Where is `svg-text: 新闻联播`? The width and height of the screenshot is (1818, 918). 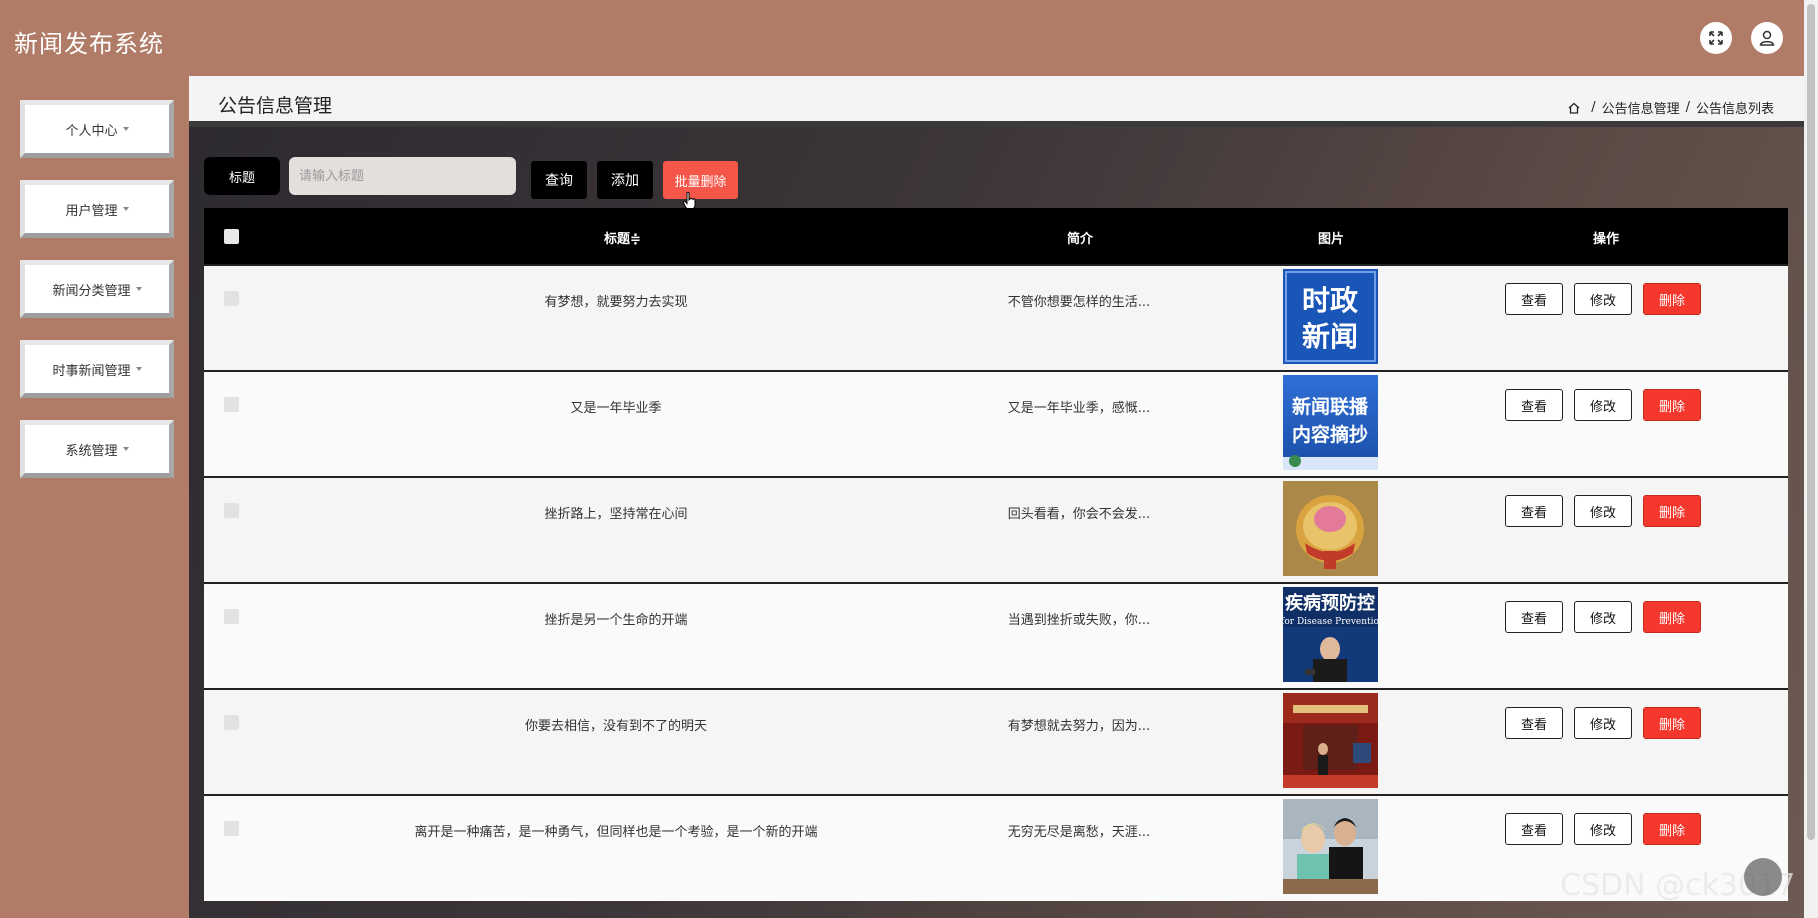
svg-text: 新闻联播 is located at coordinates (1330, 406).